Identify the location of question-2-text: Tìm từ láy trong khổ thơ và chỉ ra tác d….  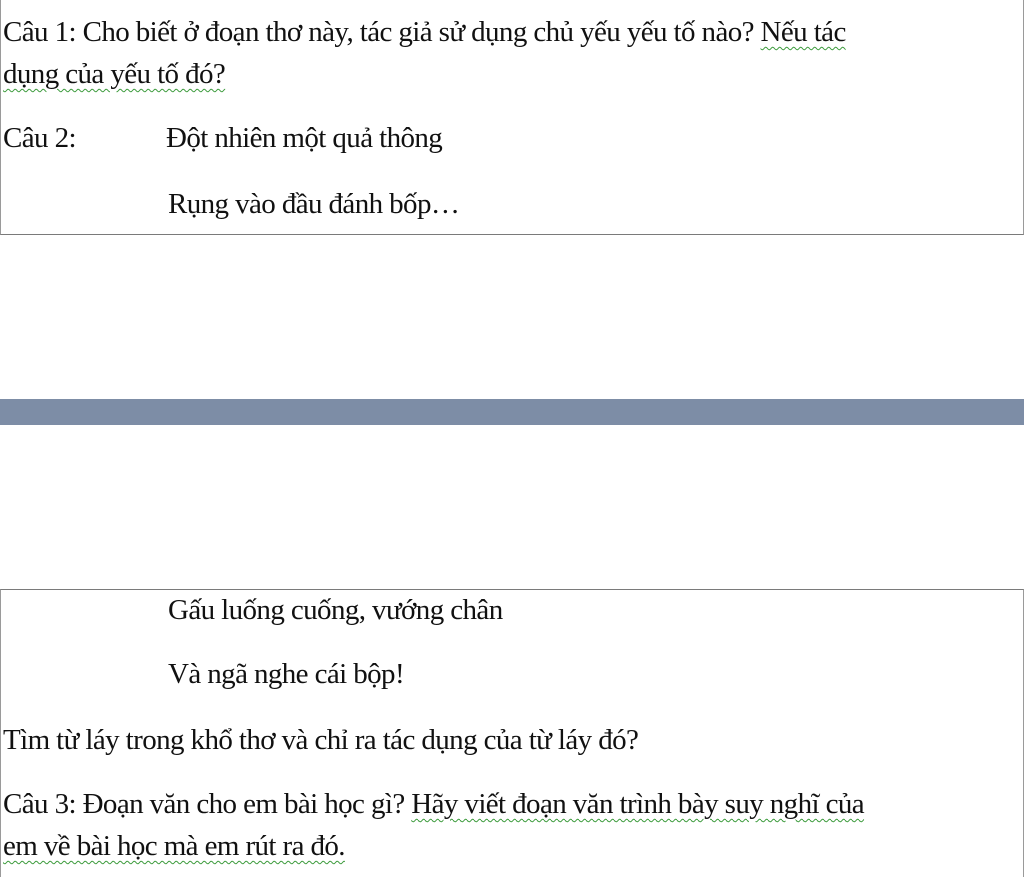
(321, 740).